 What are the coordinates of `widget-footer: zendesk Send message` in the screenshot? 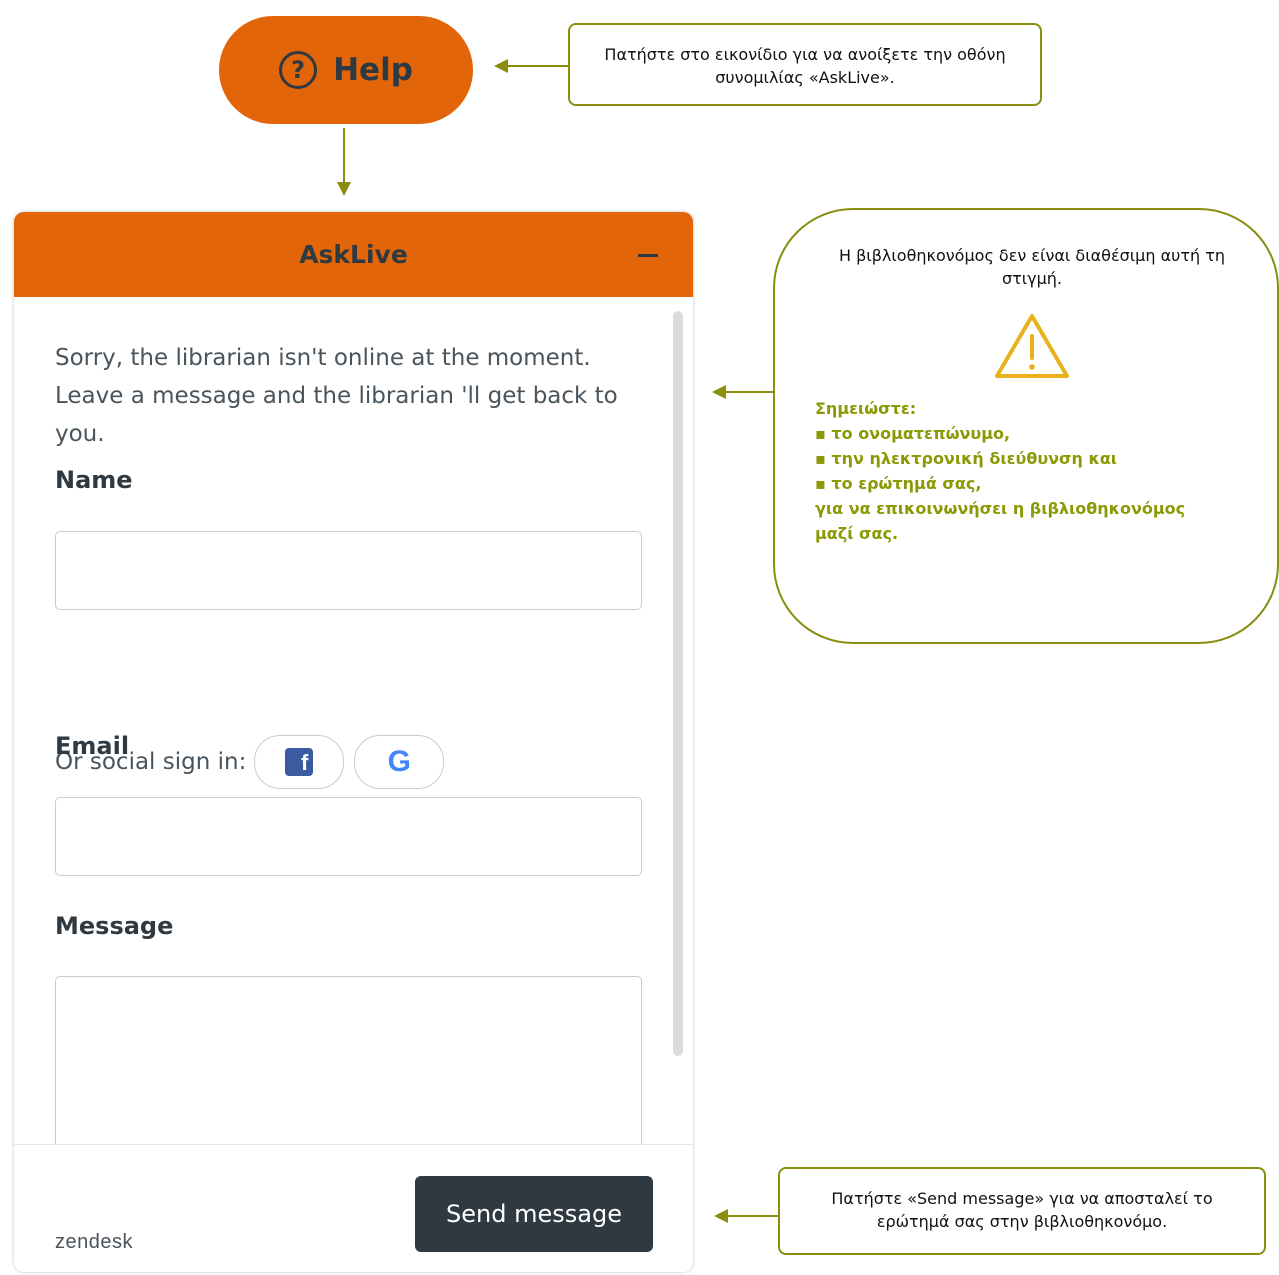 It's located at (353, 1208).